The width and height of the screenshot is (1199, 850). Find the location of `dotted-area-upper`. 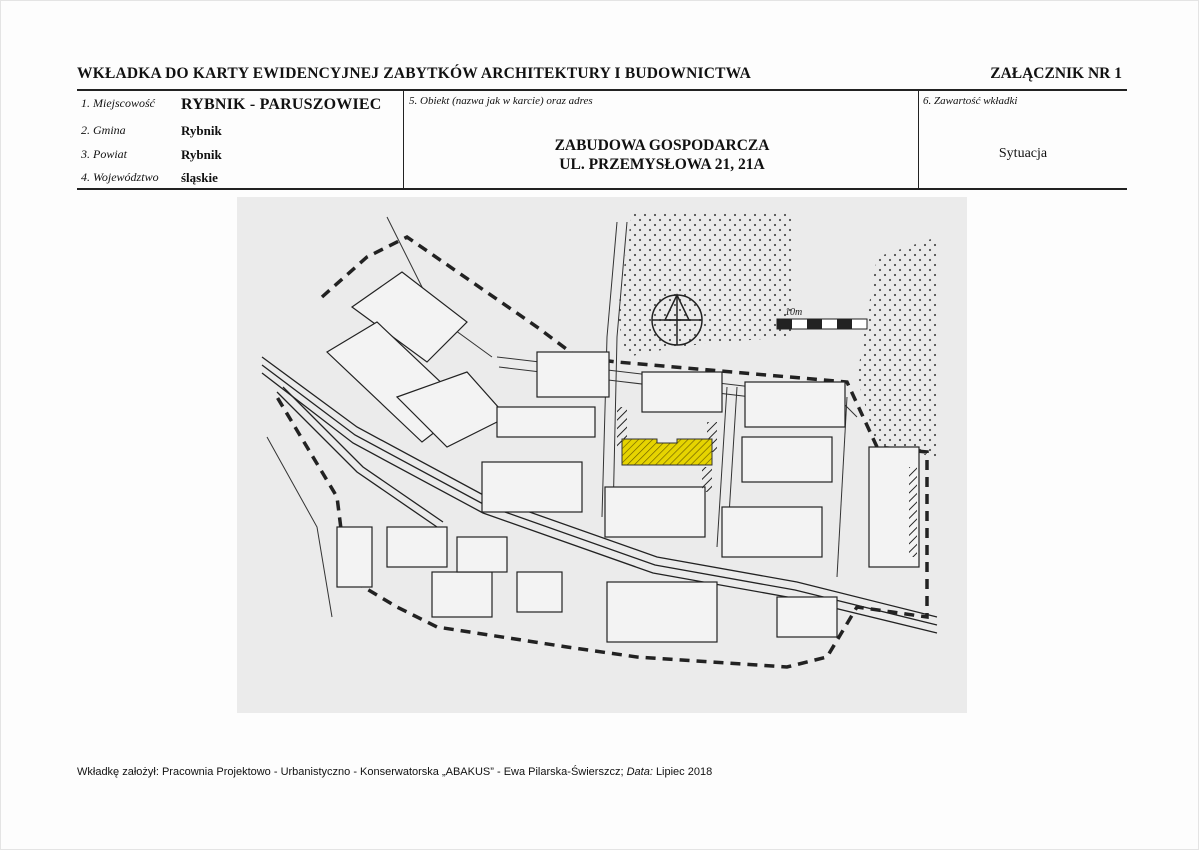

dotted-area-upper is located at coordinates (704, 284).